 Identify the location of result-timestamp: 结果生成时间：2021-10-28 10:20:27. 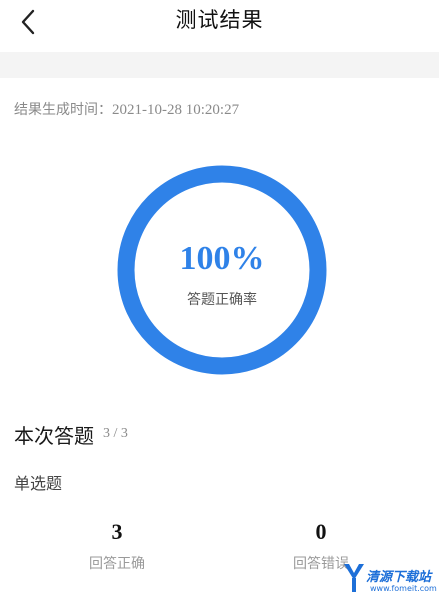
(126, 109).